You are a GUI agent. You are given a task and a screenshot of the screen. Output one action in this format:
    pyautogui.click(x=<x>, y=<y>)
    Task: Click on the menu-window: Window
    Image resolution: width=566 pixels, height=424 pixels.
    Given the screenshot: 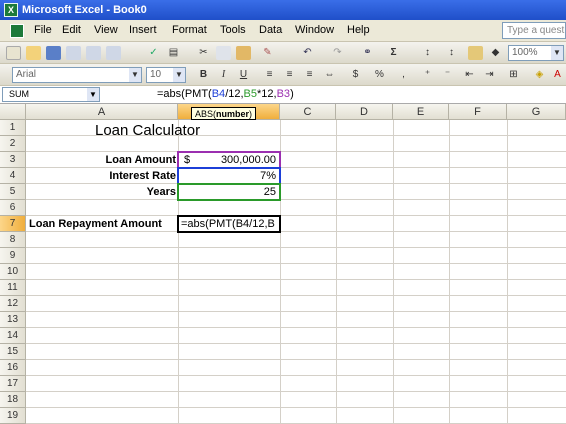 What is the action you would take?
    pyautogui.click(x=314, y=30)
    